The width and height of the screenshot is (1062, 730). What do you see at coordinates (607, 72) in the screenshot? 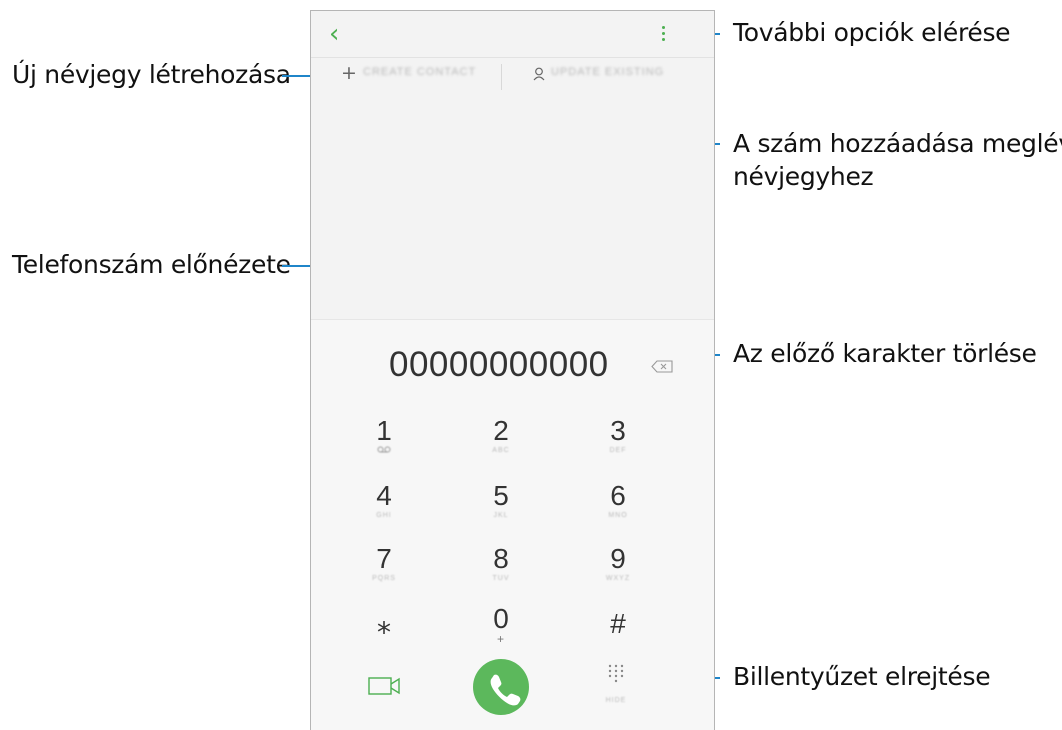
I see `update-existing-button: UPDATE EXISTING` at bounding box center [607, 72].